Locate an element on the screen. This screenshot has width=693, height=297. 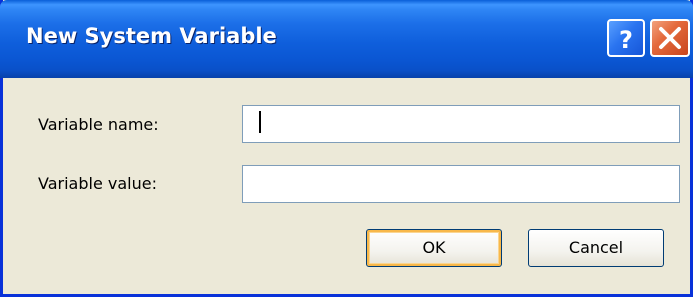
close-button is located at coordinates (670, 38).